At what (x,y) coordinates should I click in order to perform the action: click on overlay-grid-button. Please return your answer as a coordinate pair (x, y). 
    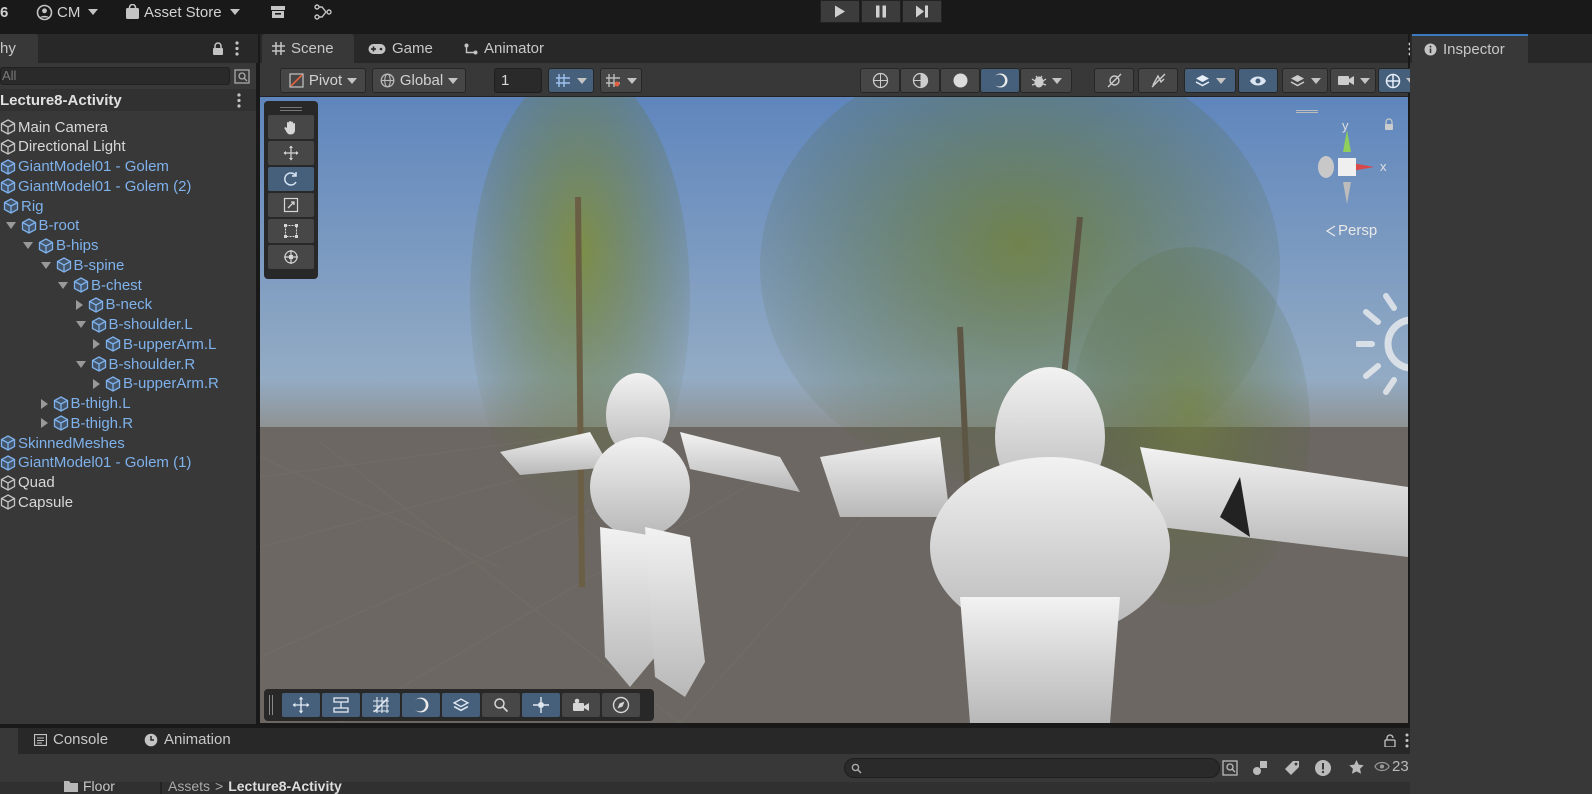
    Looking at the image, I should click on (381, 705).